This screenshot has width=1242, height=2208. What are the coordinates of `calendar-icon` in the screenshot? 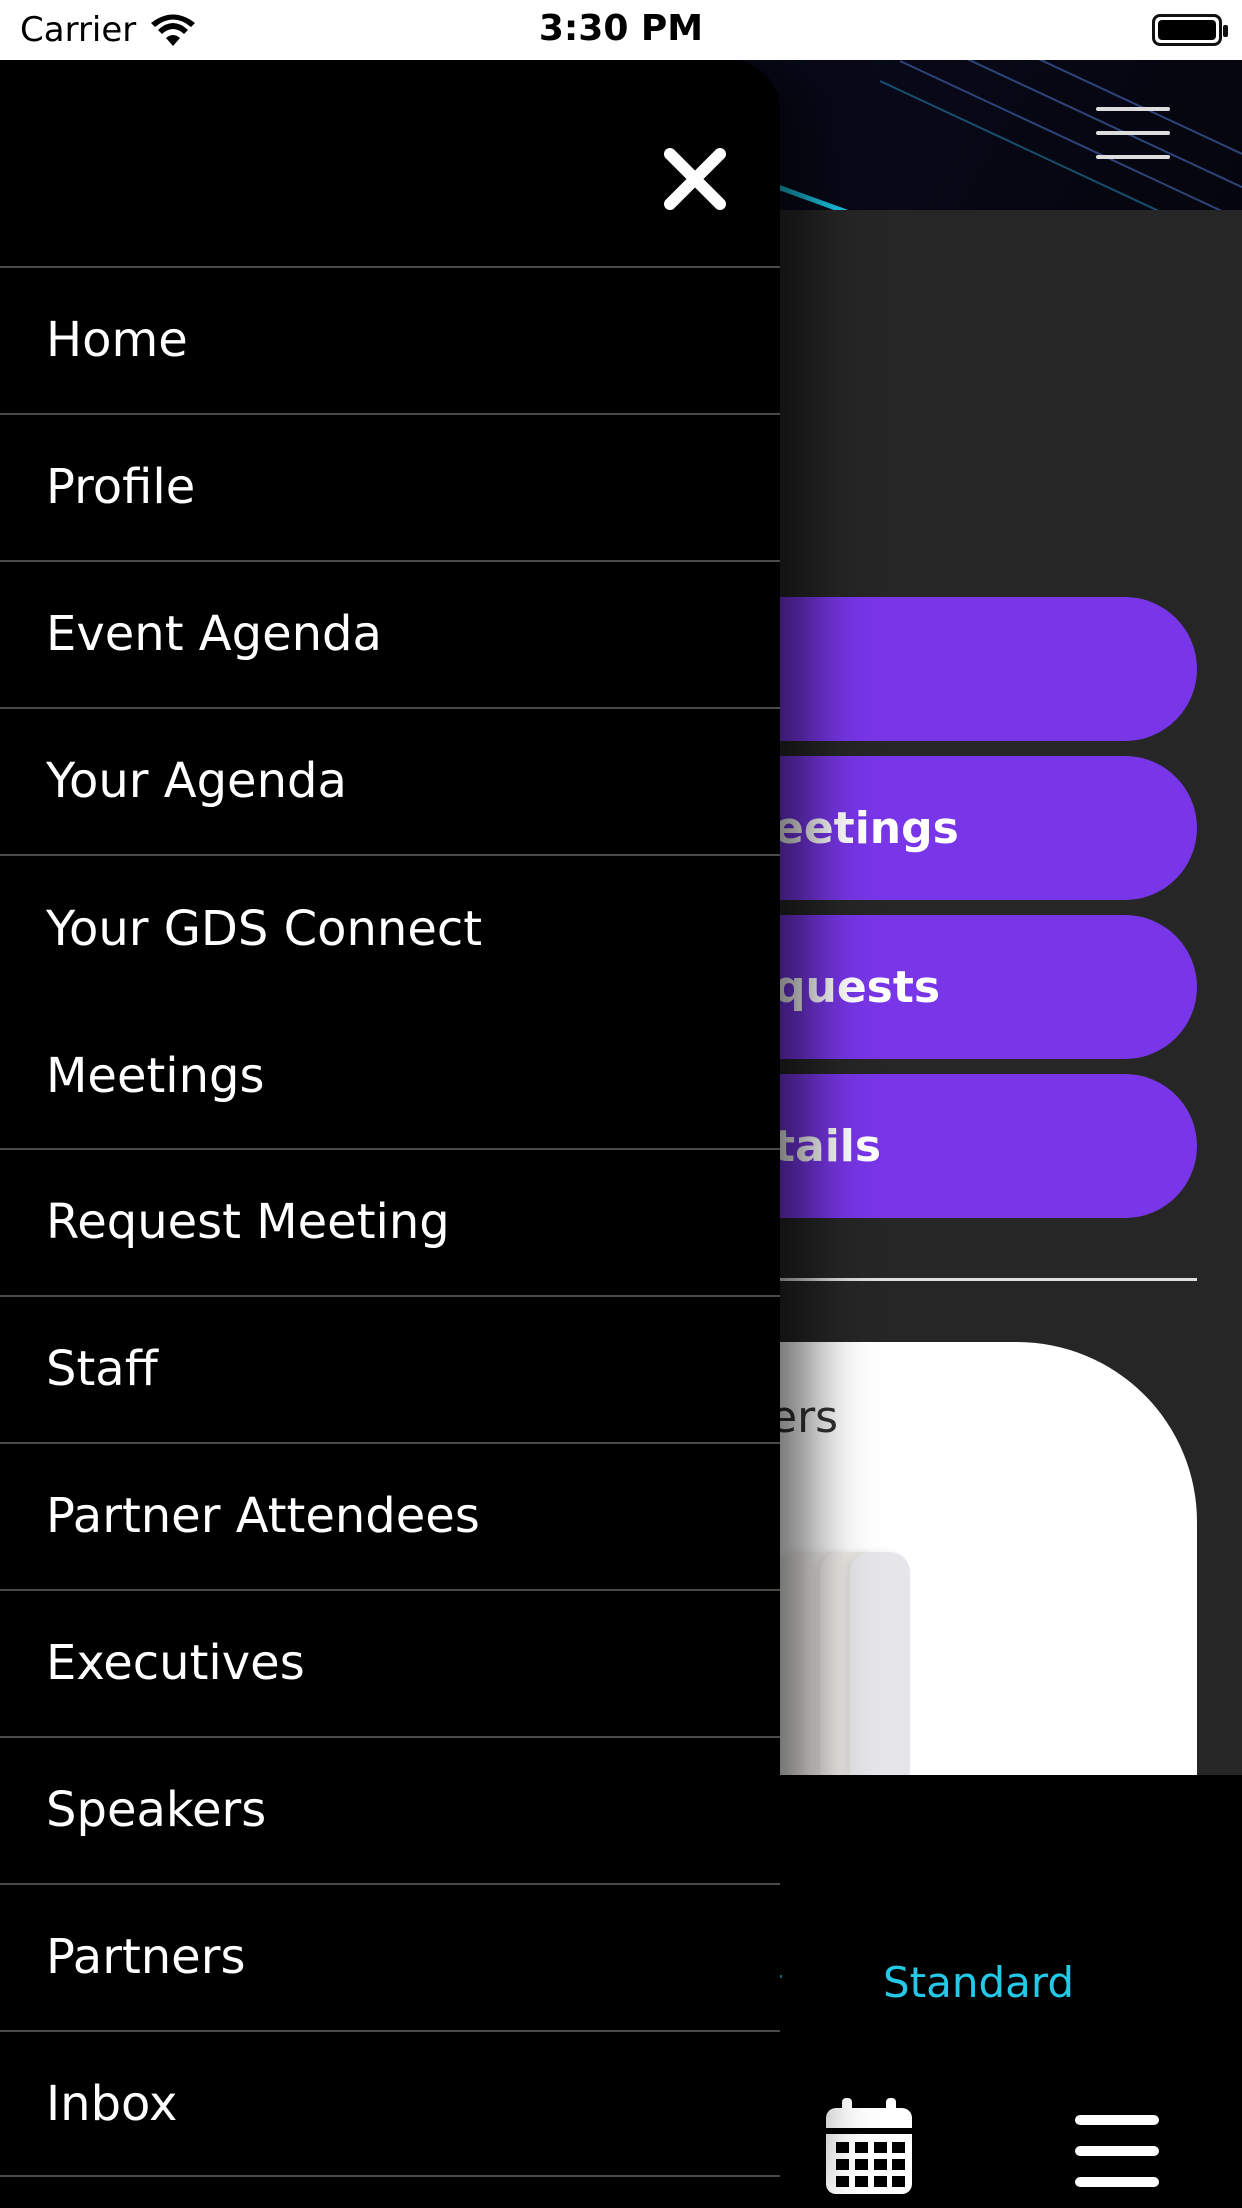 It's located at (869, 2146).